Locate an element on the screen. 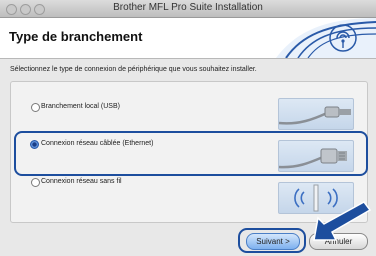 The image size is (376, 256). radio-wireless is located at coordinates (35, 182).